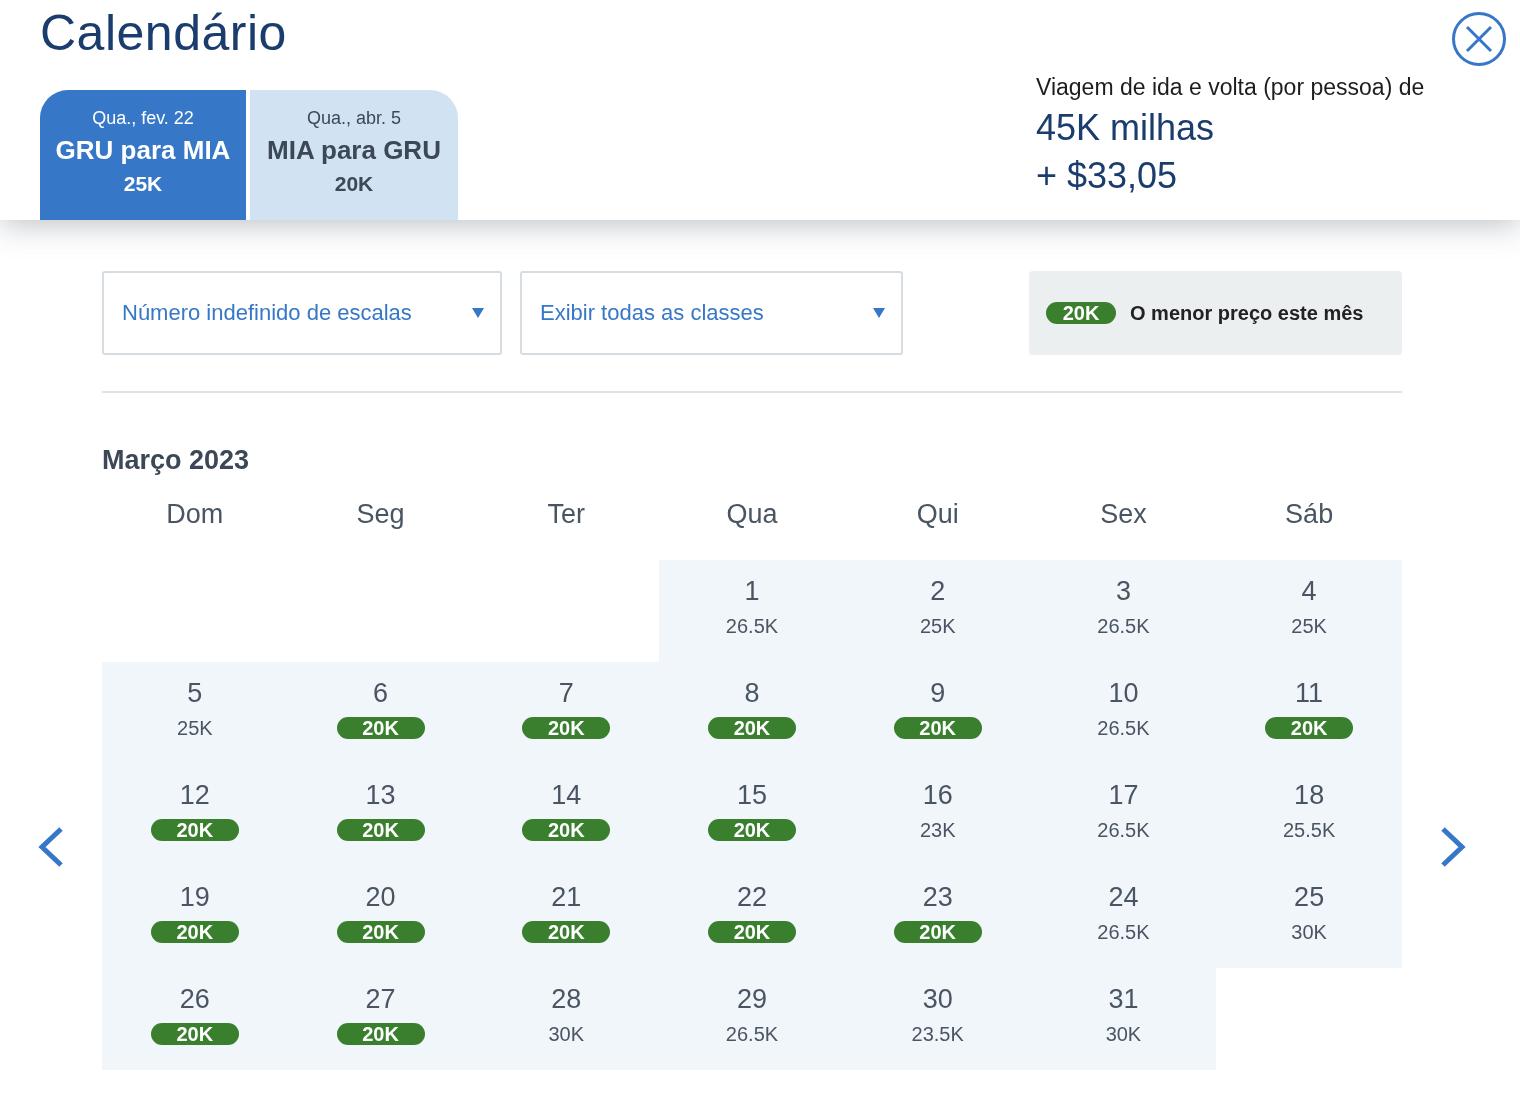  What do you see at coordinates (1309, 693) in the screenshot?
I see `day-number: 11` at bounding box center [1309, 693].